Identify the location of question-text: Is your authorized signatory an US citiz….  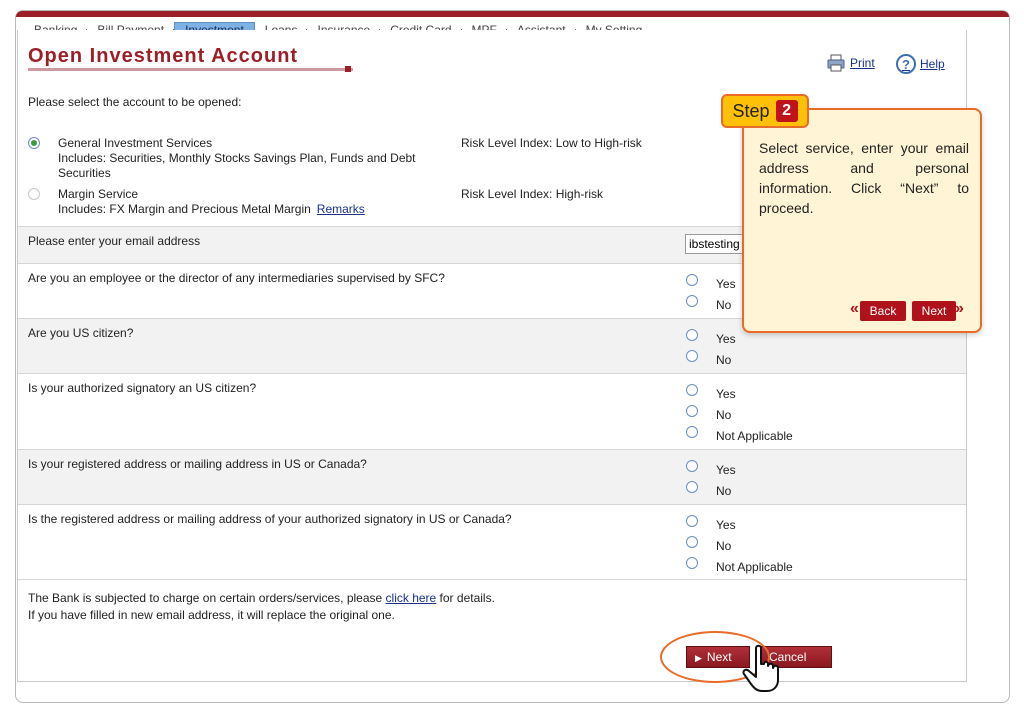
(142, 388).